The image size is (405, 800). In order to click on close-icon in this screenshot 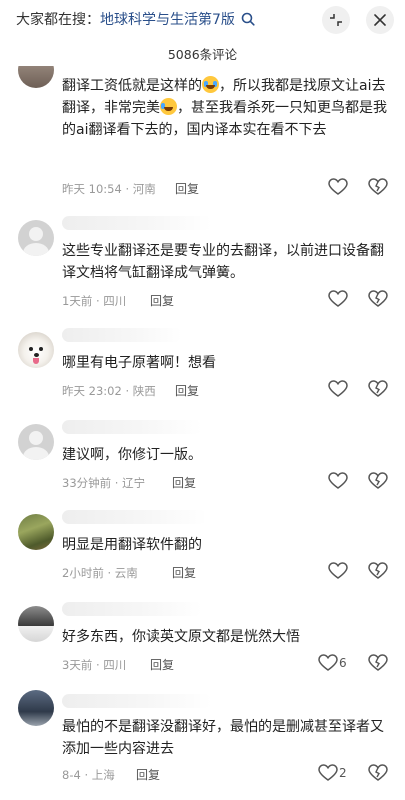, I will do `click(380, 20)`.